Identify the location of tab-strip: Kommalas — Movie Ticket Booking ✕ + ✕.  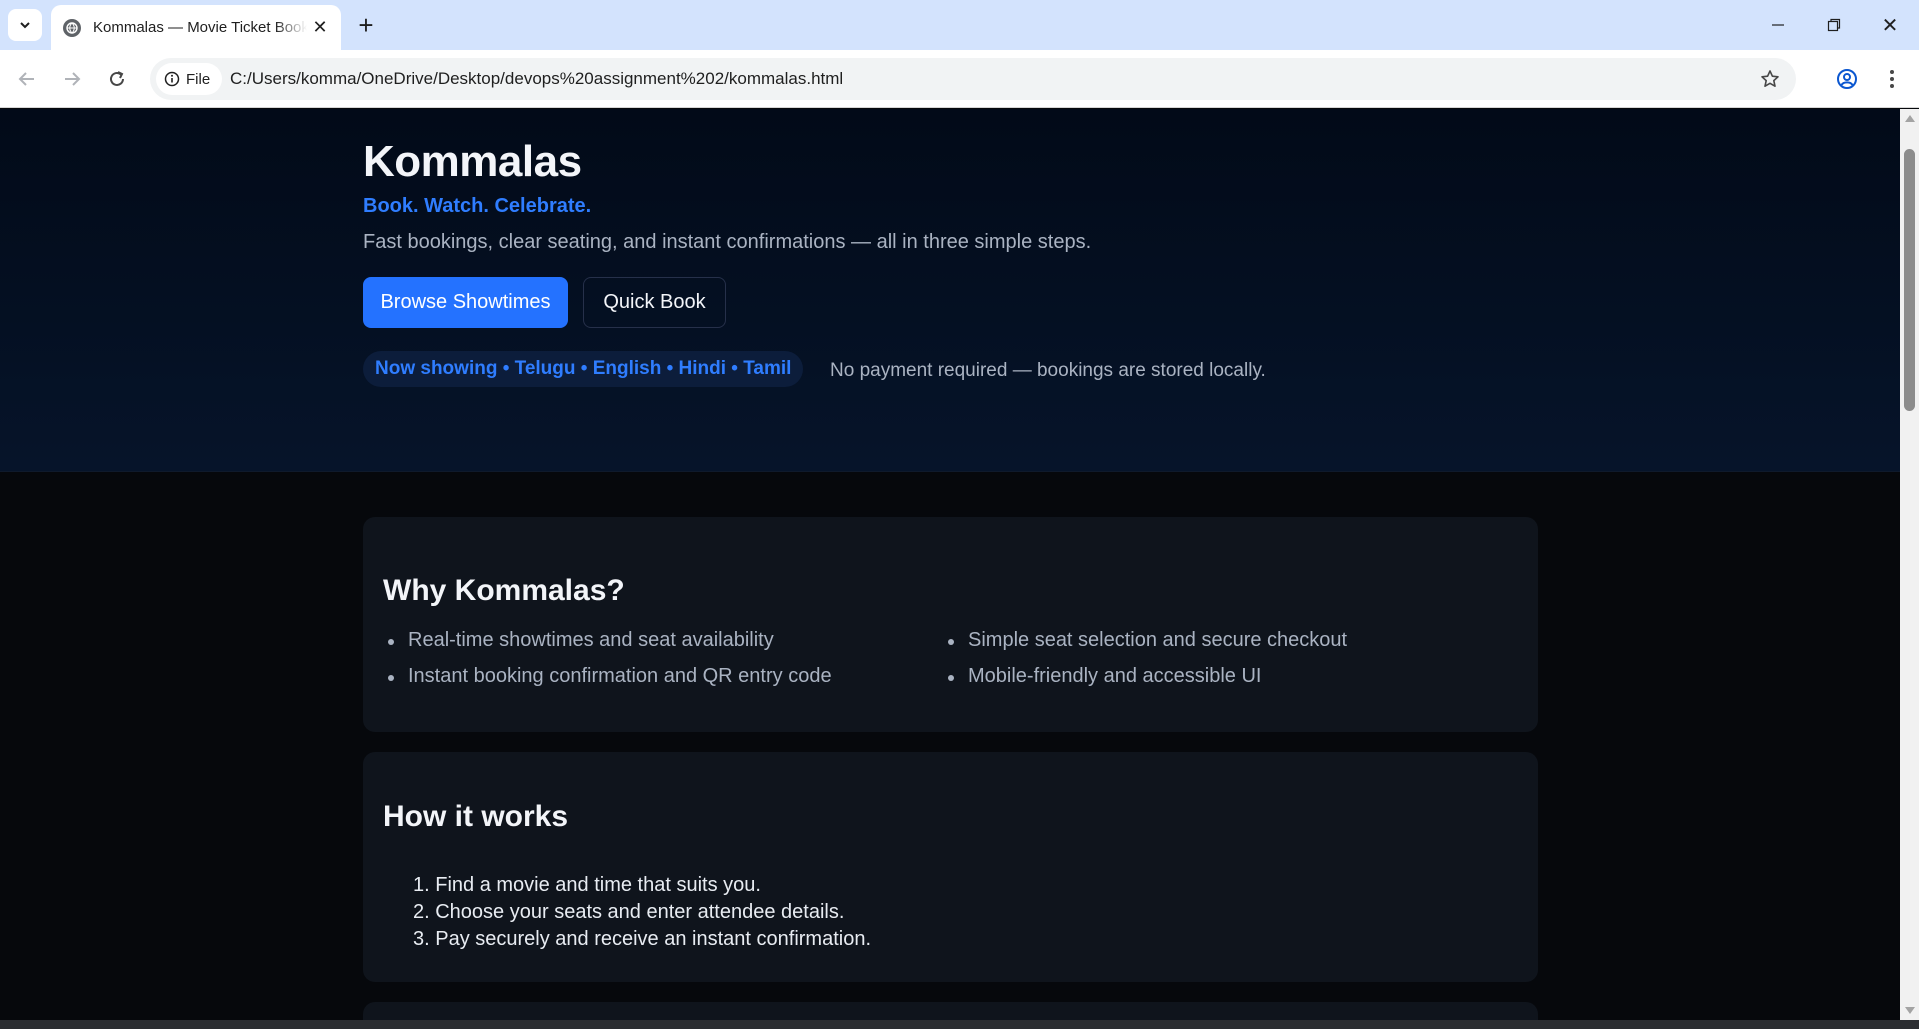
(959, 25).